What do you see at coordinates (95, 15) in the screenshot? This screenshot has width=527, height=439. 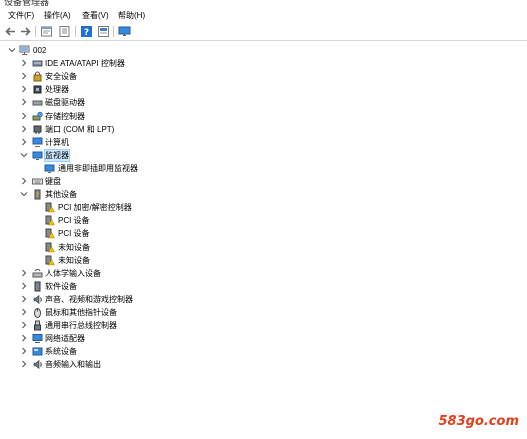 I see `menu-view: 查看(V)` at bounding box center [95, 15].